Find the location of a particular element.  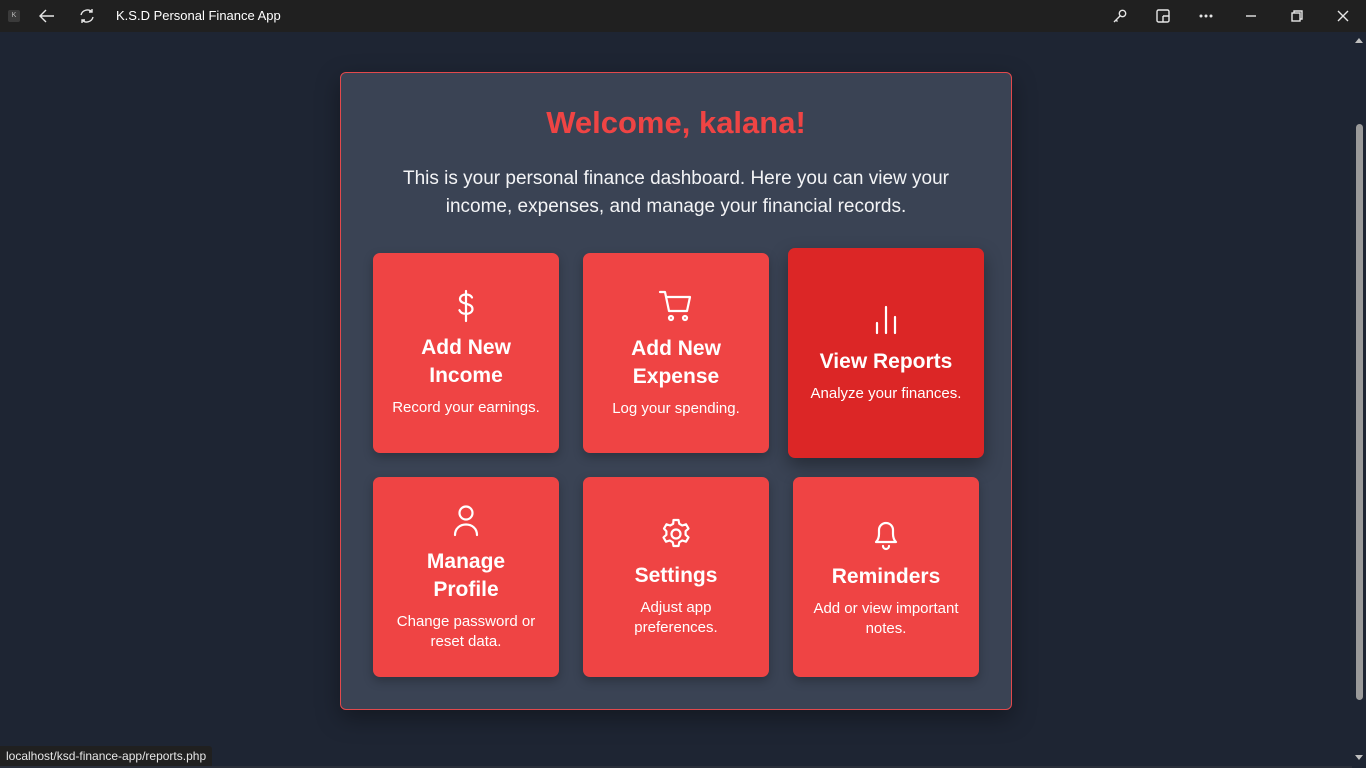

tile-desc: Add or view important notes. is located at coordinates (886, 618).